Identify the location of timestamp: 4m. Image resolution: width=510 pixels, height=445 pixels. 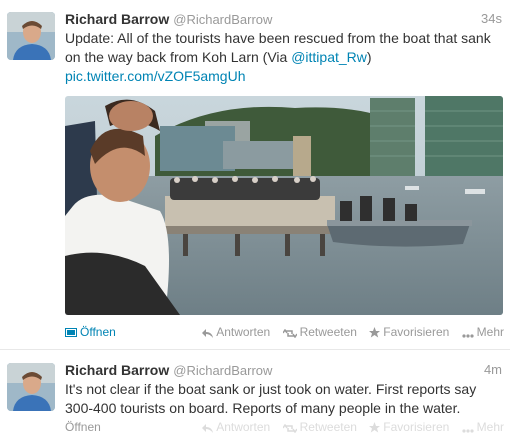
(493, 370).